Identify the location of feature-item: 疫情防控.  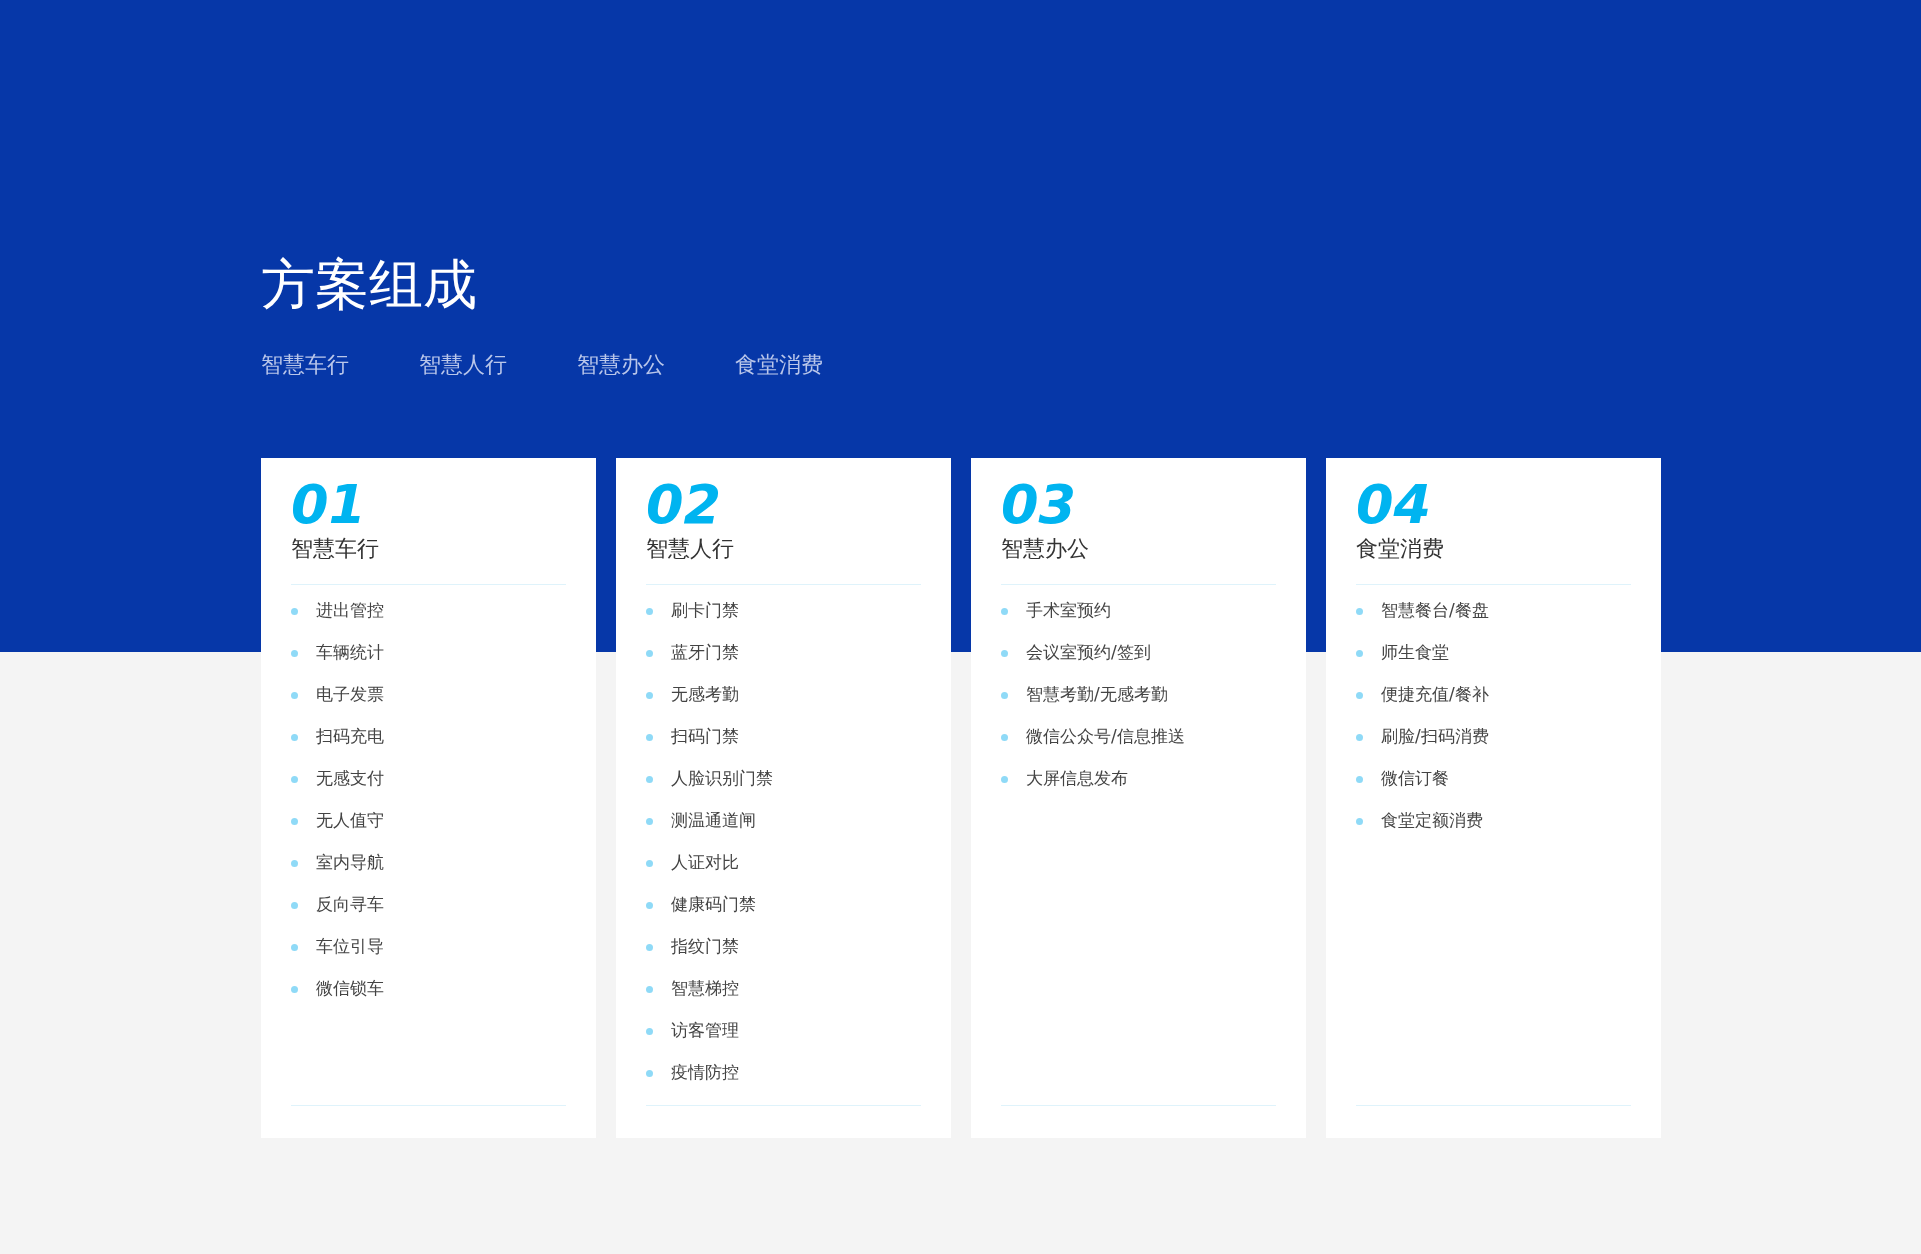
(705, 1073).